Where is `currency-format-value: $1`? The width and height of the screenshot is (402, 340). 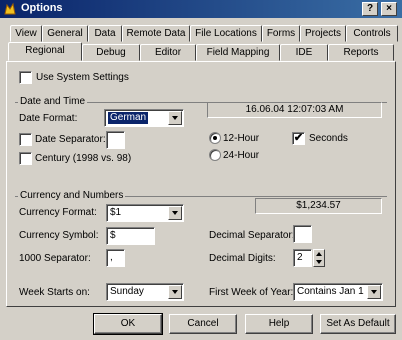
currency-format-value: $1 is located at coordinates (116, 212).